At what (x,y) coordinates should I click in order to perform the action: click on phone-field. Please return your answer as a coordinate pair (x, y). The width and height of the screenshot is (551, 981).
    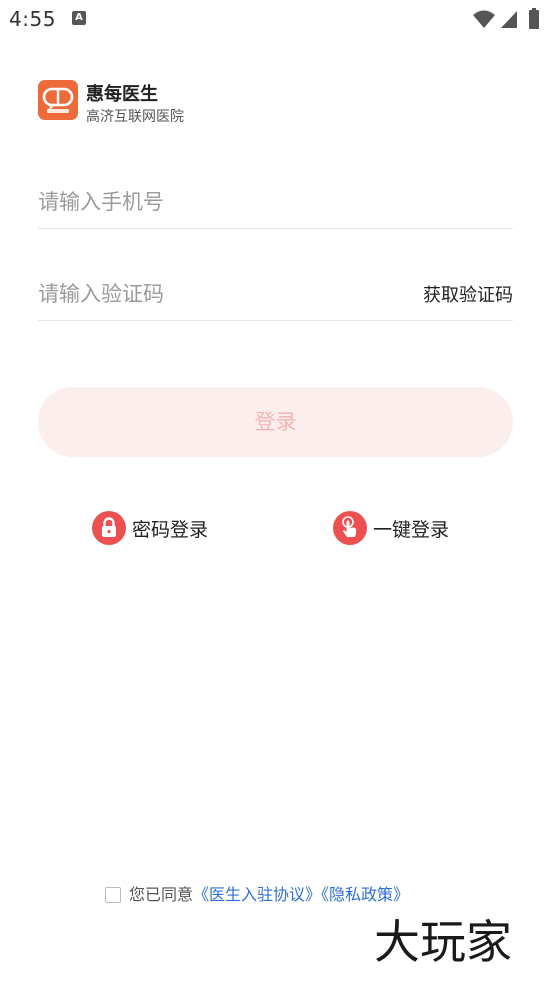
    Looking at the image, I should click on (275, 204).